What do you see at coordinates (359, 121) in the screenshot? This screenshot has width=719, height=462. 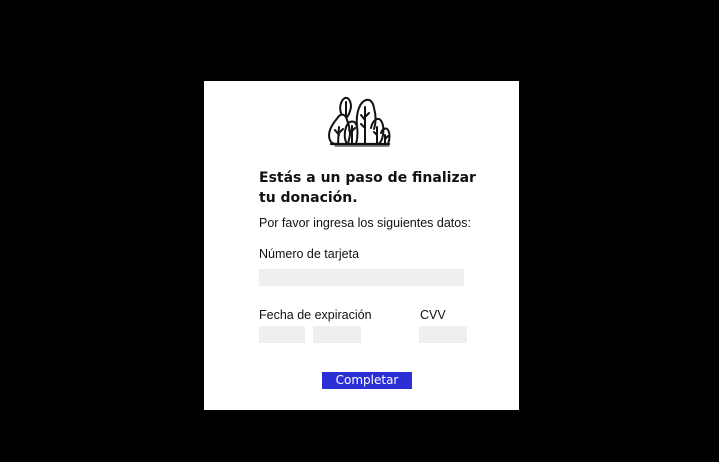 I see `trees-icon` at bounding box center [359, 121].